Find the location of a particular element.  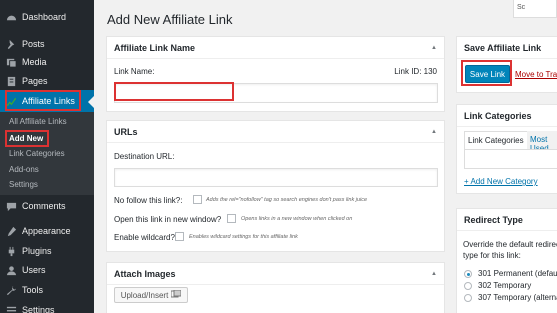

plugins-icon is located at coordinates (11, 251).